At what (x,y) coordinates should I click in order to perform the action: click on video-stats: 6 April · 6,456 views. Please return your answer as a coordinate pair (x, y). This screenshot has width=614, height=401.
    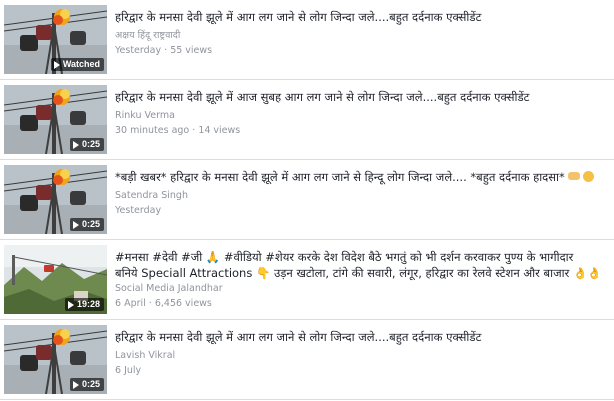
    Looking at the image, I should click on (163, 303).